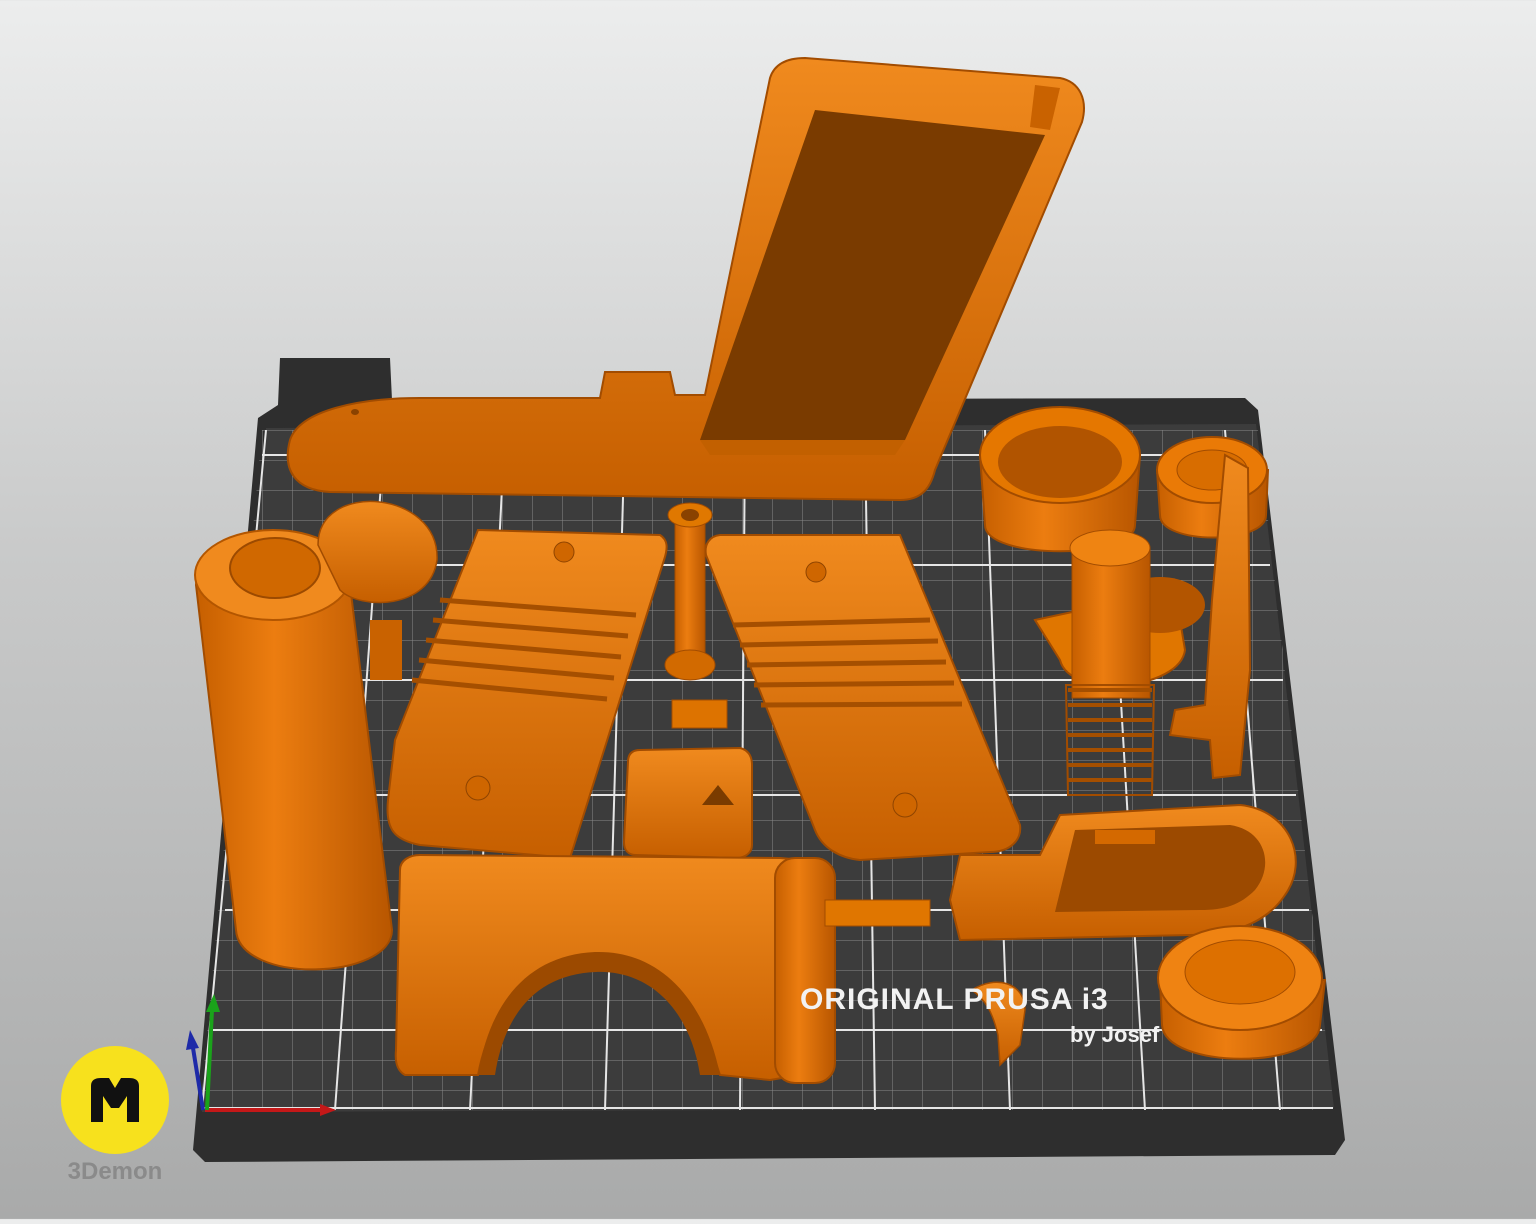 The image size is (1536, 1224). Describe the element at coordinates (954, 999) in the screenshot. I see `bed-label: ORIGINAL PRUSA i3` at that location.